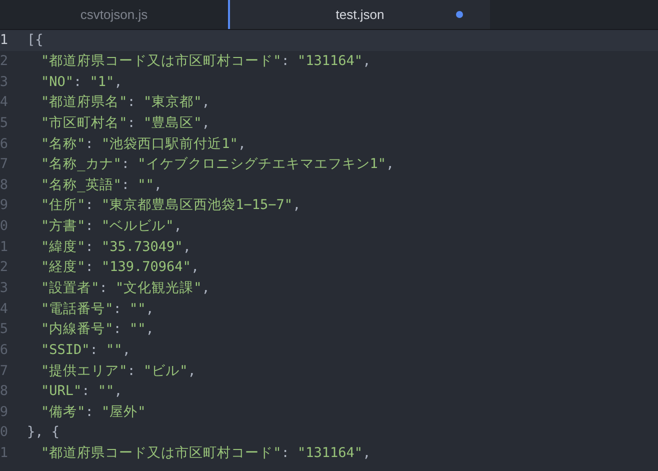 This screenshot has width=658, height=471. What do you see at coordinates (81, 391) in the screenshot?
I see `code-text: "URL": "",` at bounding box center [81, 391].